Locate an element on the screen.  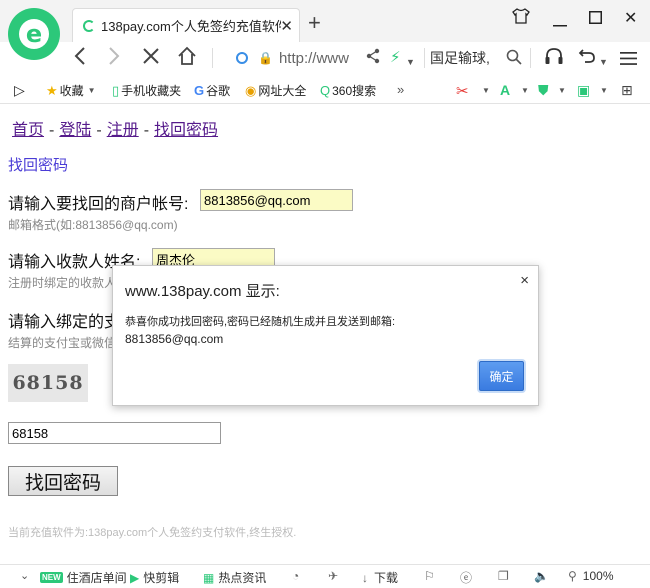
breadcrumb-home-link: 首页 is located at coordinates (28, 130).